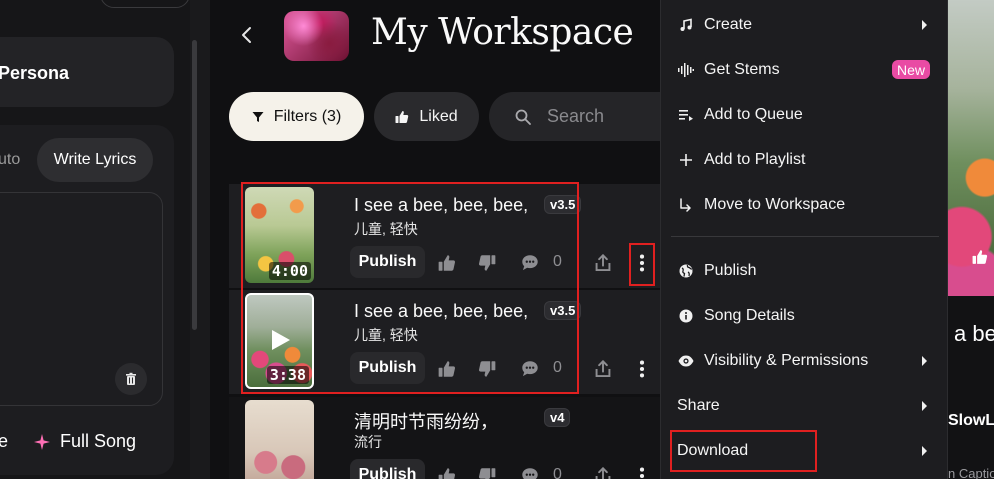  What do you see at coordinates (502, 32) in the screenshot?
I see `page-title: My Workspace` at bounding box center [502, 32].